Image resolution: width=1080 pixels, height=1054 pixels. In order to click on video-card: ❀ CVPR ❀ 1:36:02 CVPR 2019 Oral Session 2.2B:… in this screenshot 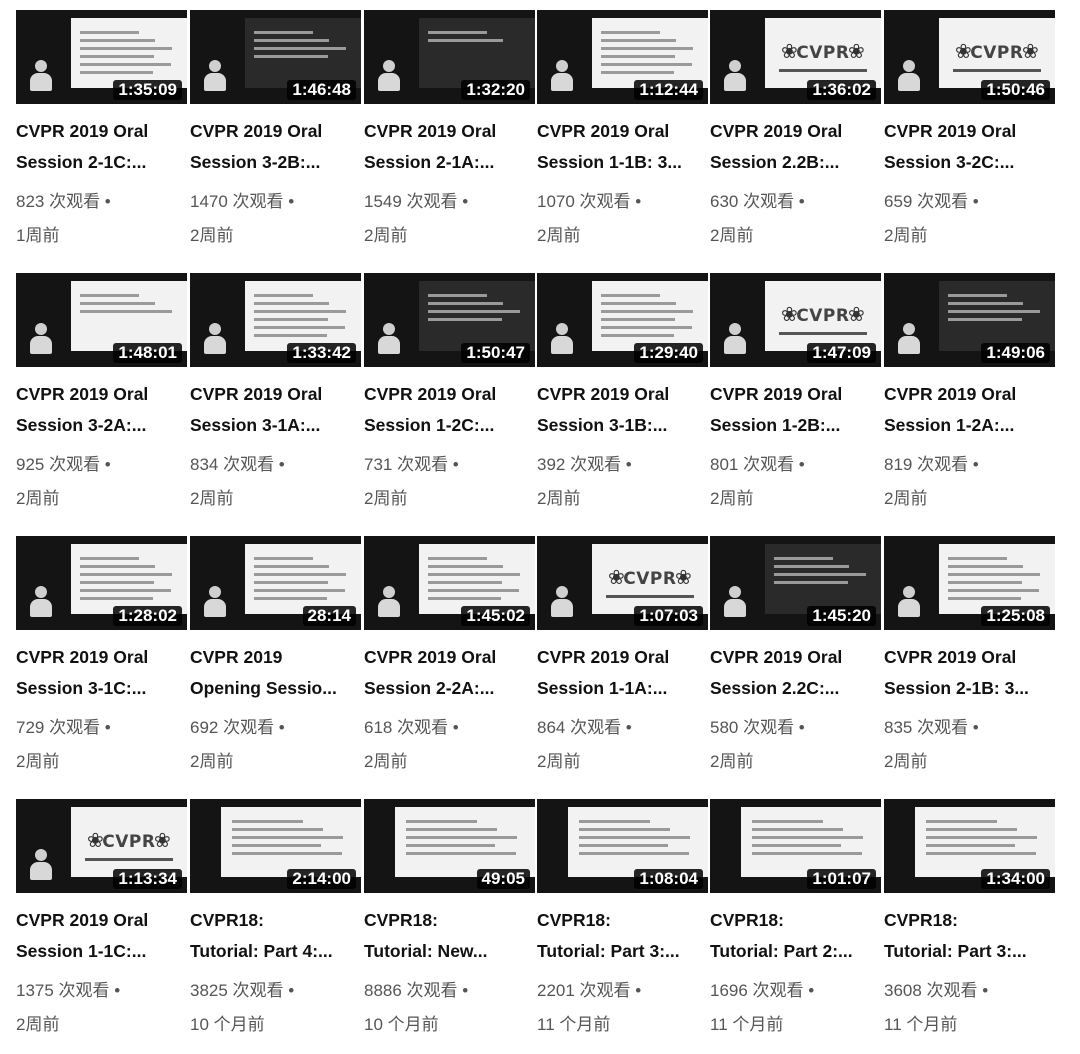, I will do `click(795, 131)`.